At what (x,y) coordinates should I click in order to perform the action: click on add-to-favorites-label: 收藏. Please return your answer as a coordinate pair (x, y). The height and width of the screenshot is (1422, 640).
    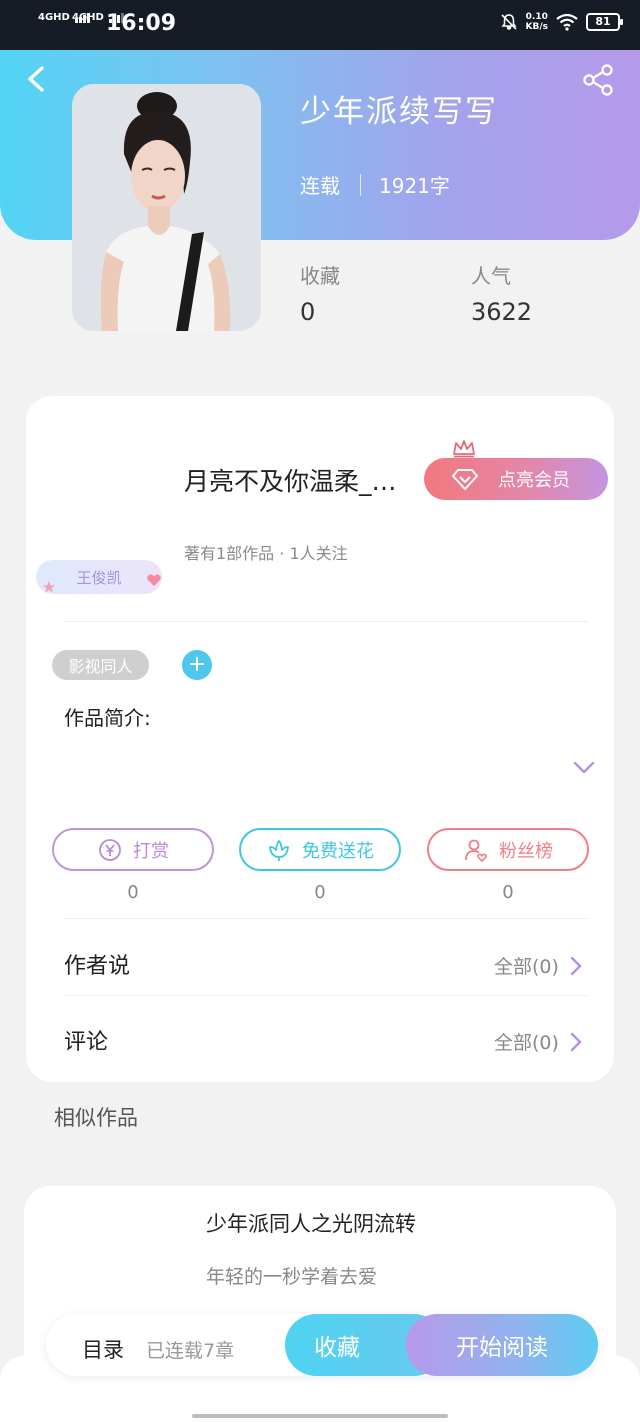
    Looking at the image, I should click on (337, 1348).